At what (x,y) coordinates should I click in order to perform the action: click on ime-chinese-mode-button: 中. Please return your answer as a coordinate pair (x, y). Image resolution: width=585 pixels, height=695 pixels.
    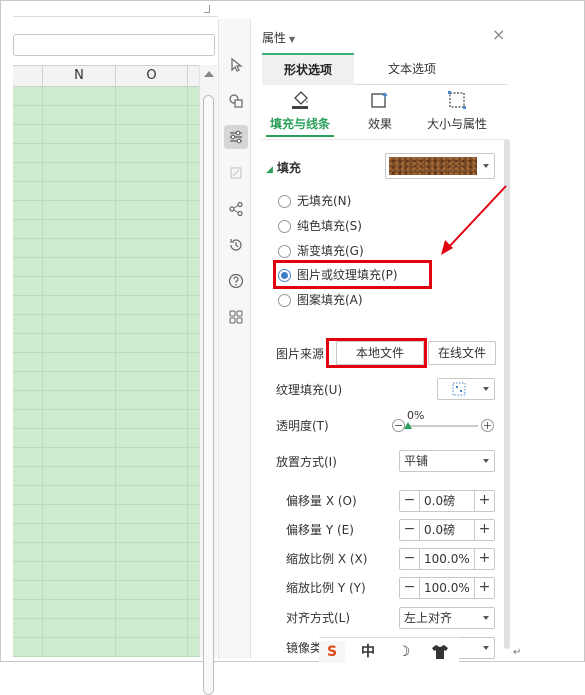
    Looking at the image, I should click on (368, 652).